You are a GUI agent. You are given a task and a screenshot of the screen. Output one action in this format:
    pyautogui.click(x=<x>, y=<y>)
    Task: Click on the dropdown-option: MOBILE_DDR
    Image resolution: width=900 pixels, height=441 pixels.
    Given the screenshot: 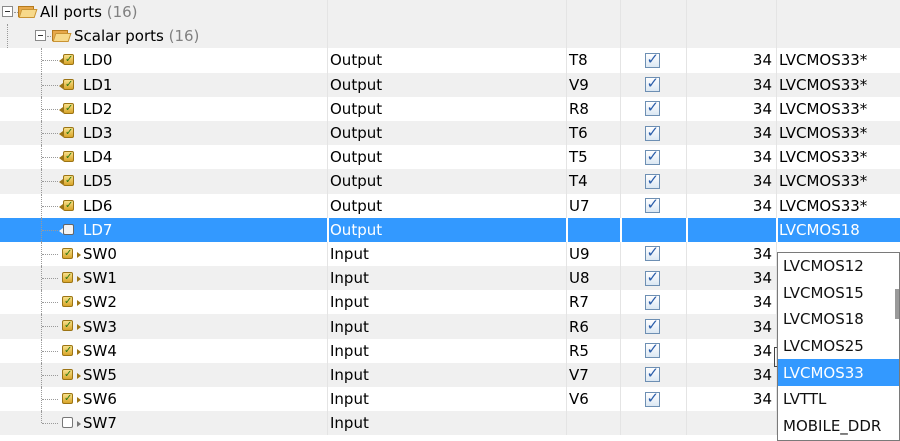 What is the action you would take?
    pyautogui.click(x=838, y=426)
    